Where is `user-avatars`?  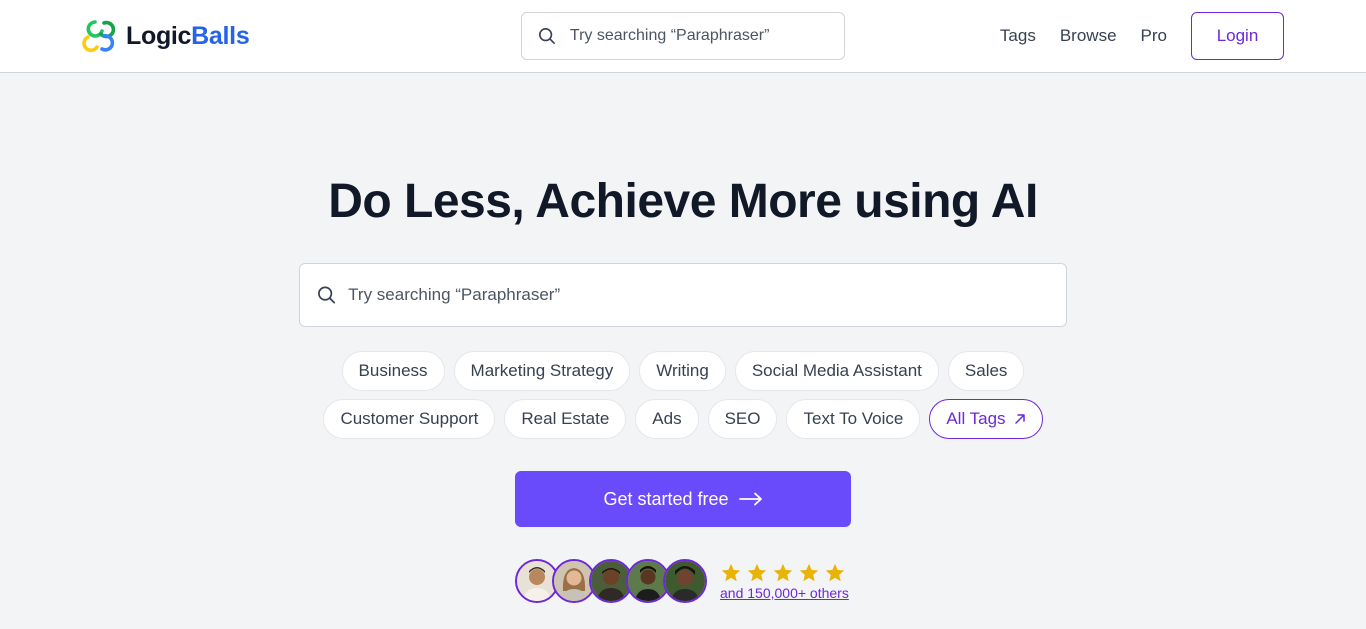
user-avatars is located at coordinates (611, 581).